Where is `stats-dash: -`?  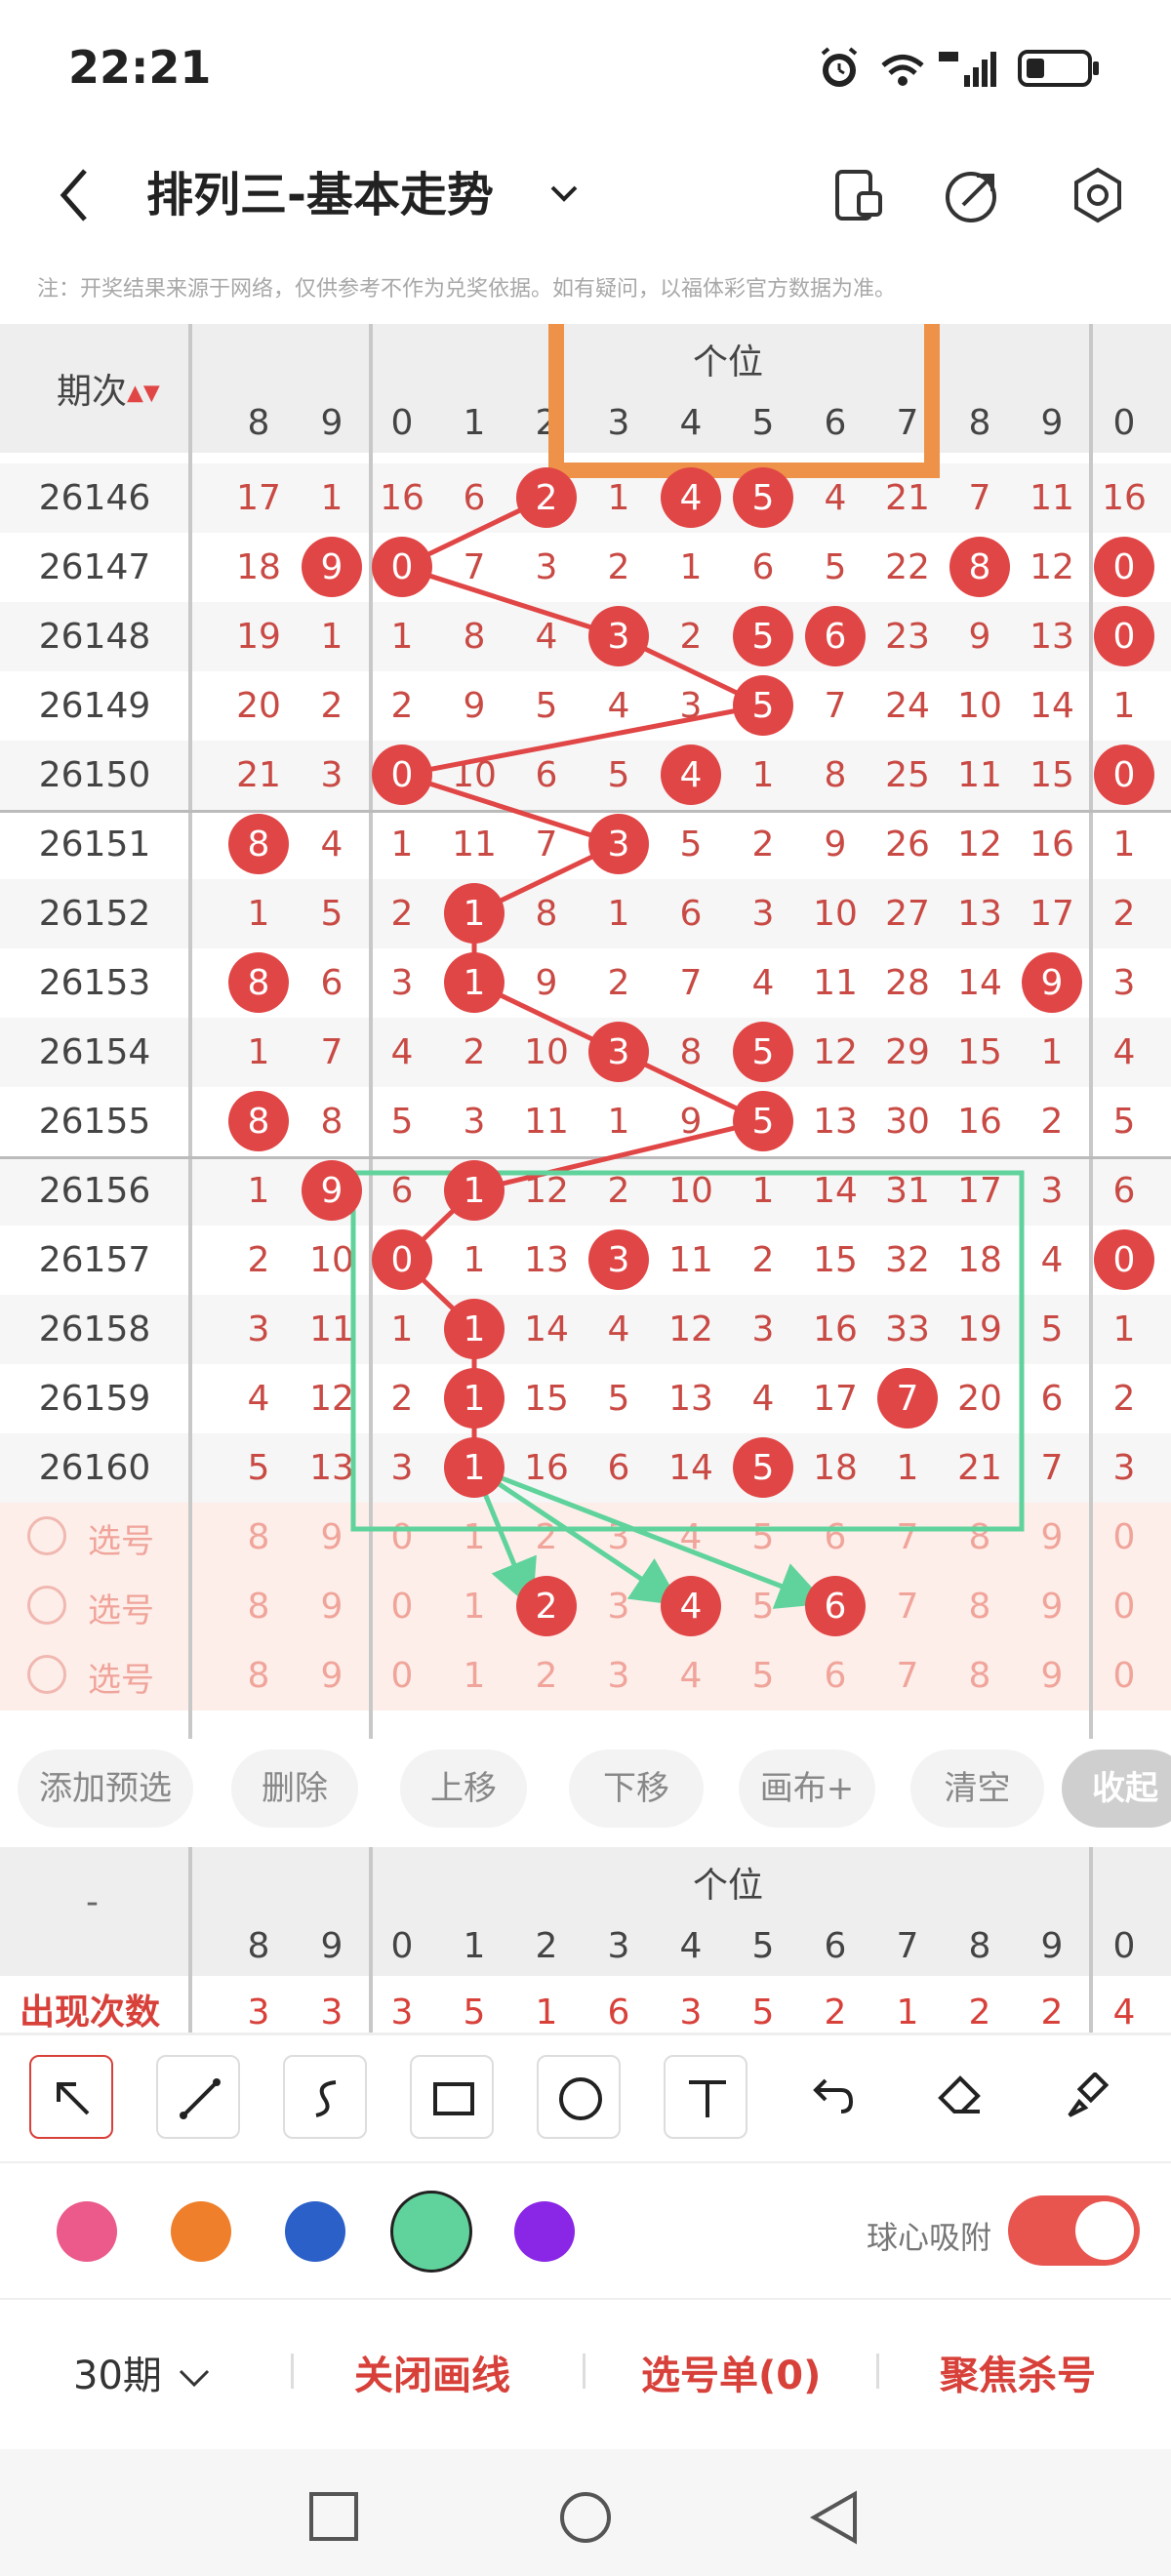 stats-dash: - is located at coordinates (92, 1902).